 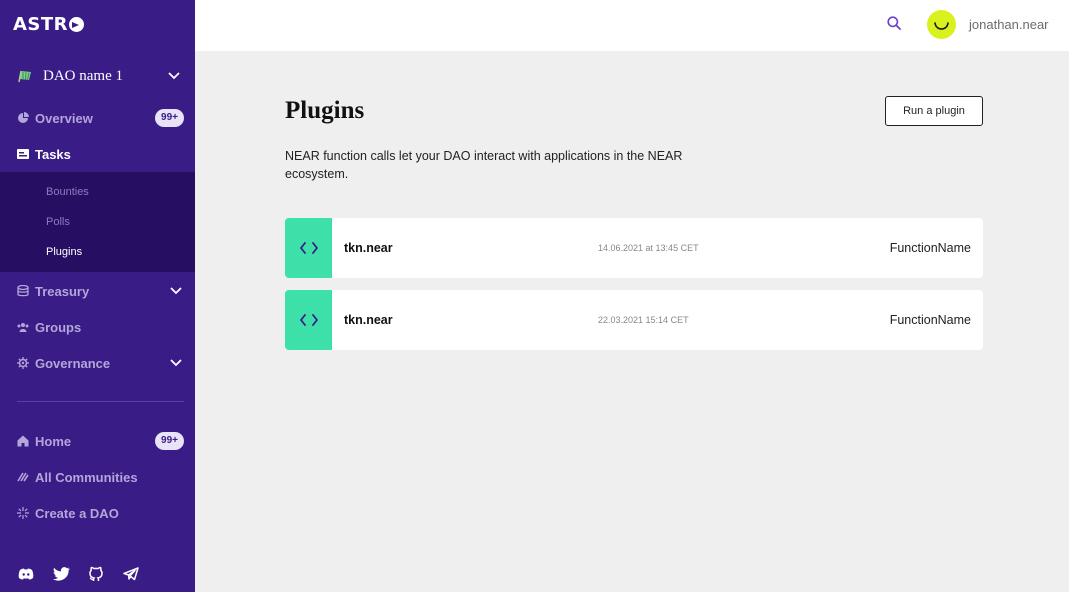 I want to click on nav-groups-label: Groups, so click(x=58, y=327).